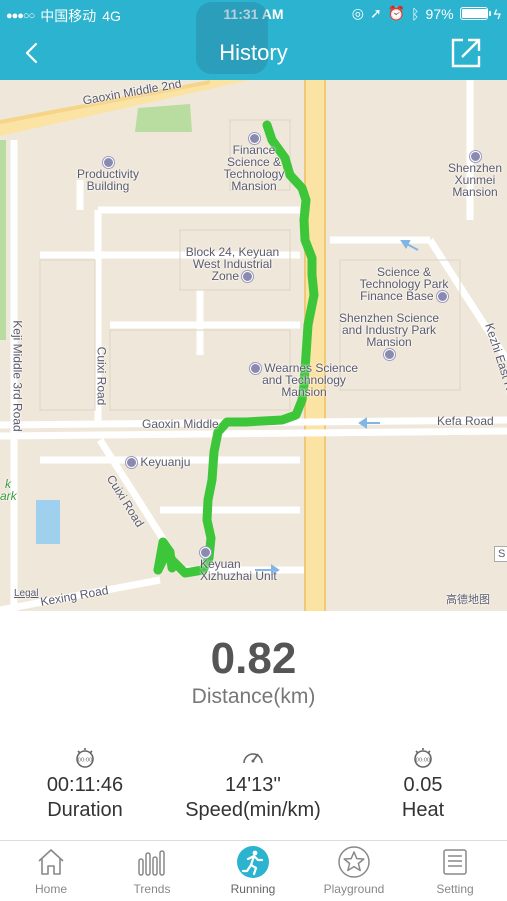  Describe the element at coordinates (357, 13) in the screenshot. I see `lock-rotation-icon: ◎` at that location.